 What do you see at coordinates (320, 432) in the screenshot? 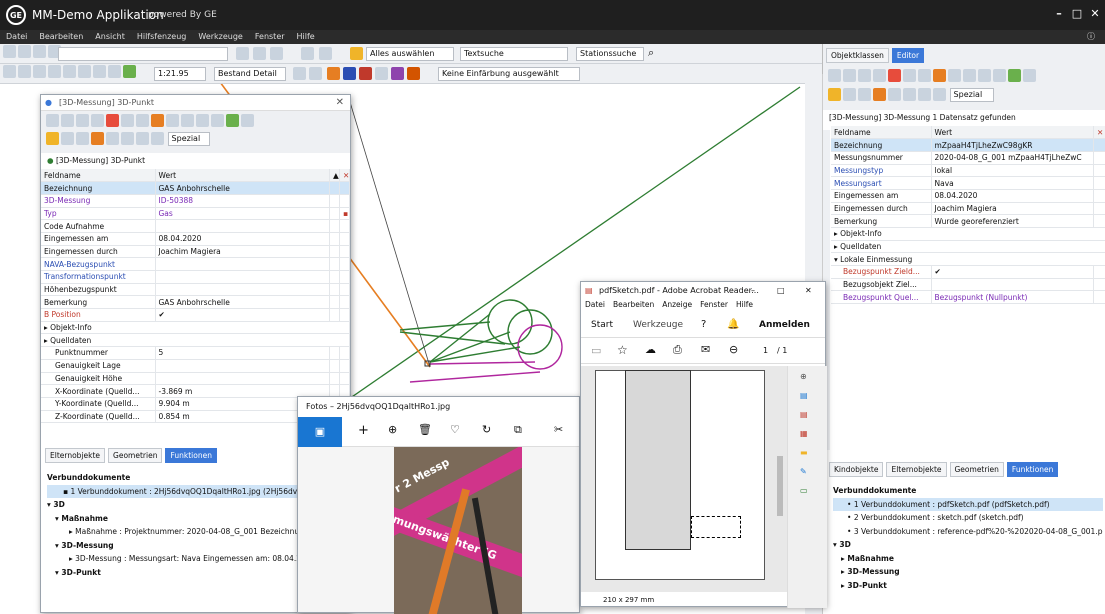
I see `image-icon: ▣` at bounding box center [320, 432].